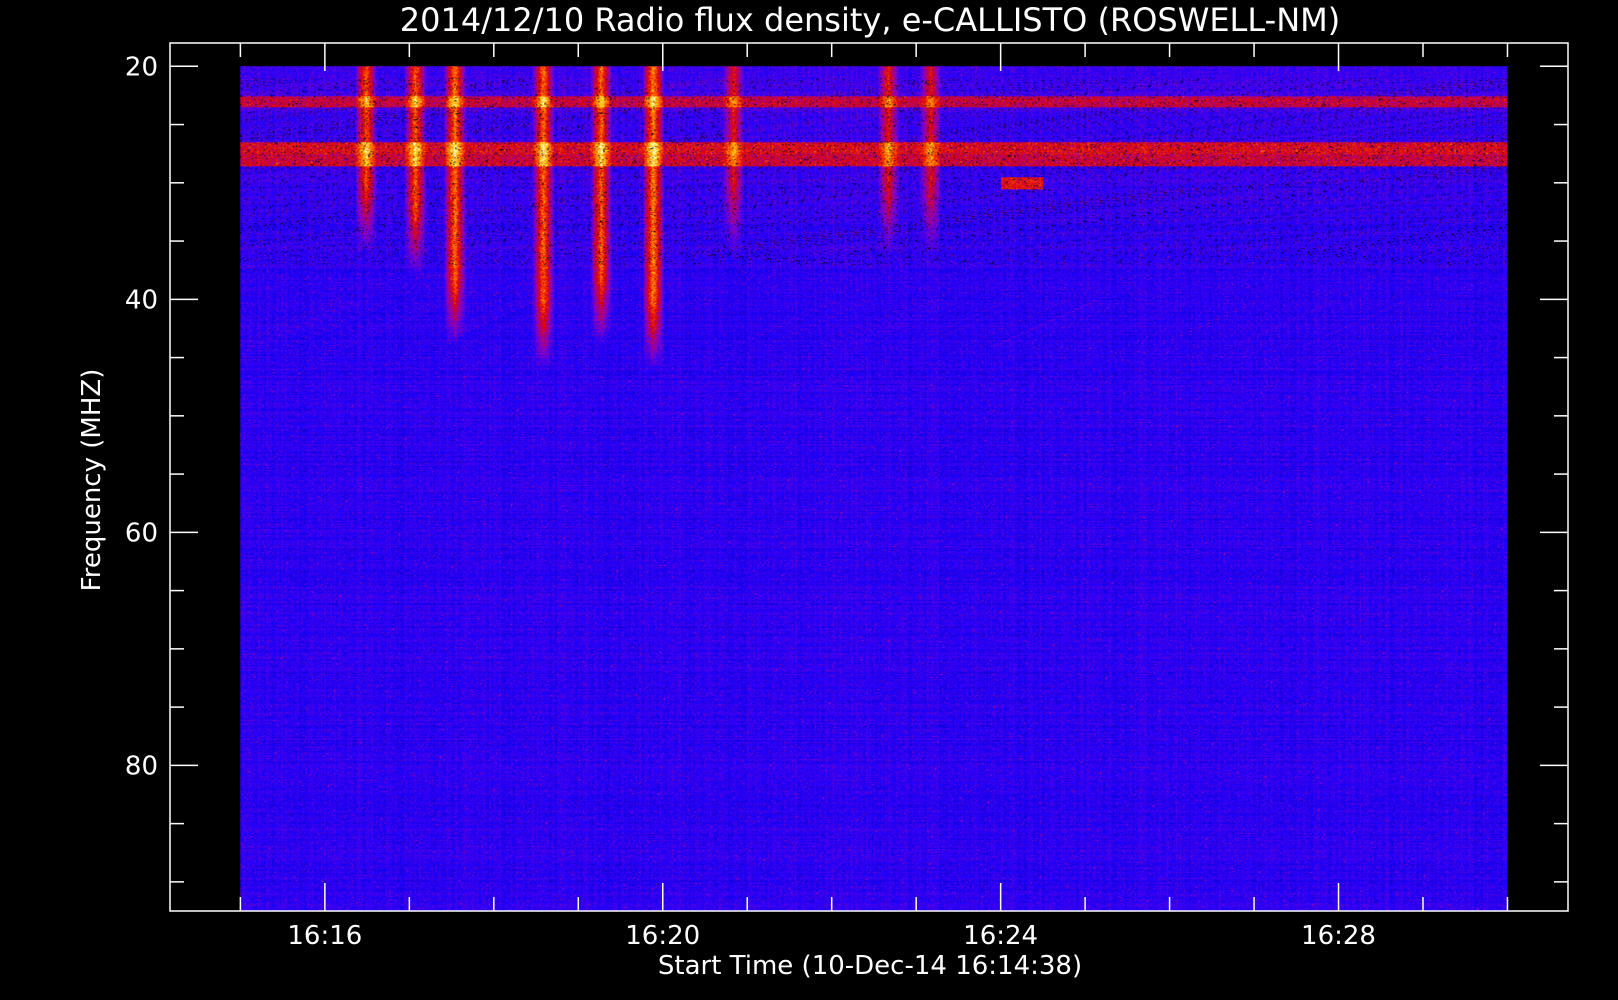 The image size is (1618, 1000). What do you see at coordinates (141, 416) in the screenshot?
I see `y-tick-labels: 20 40 60 80` at bounding box center [141, 416].